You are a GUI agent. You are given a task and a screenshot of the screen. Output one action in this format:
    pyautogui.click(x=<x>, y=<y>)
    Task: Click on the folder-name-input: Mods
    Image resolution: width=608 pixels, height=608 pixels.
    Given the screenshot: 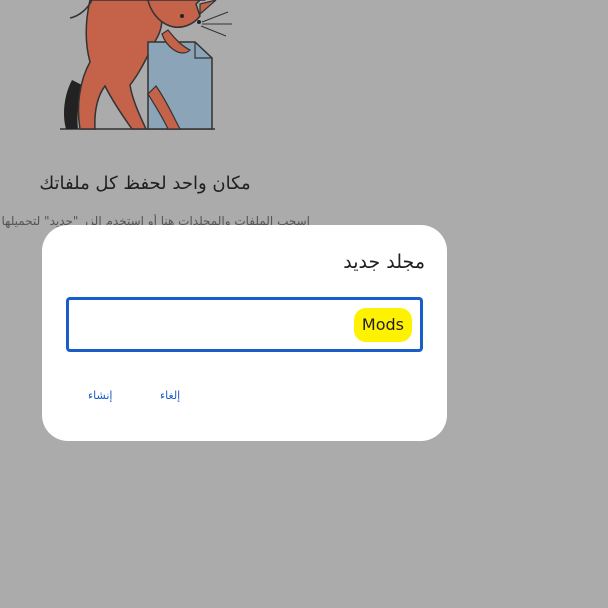 What is the action you would take?
    pyautogui.click(x=244, y=324)
    